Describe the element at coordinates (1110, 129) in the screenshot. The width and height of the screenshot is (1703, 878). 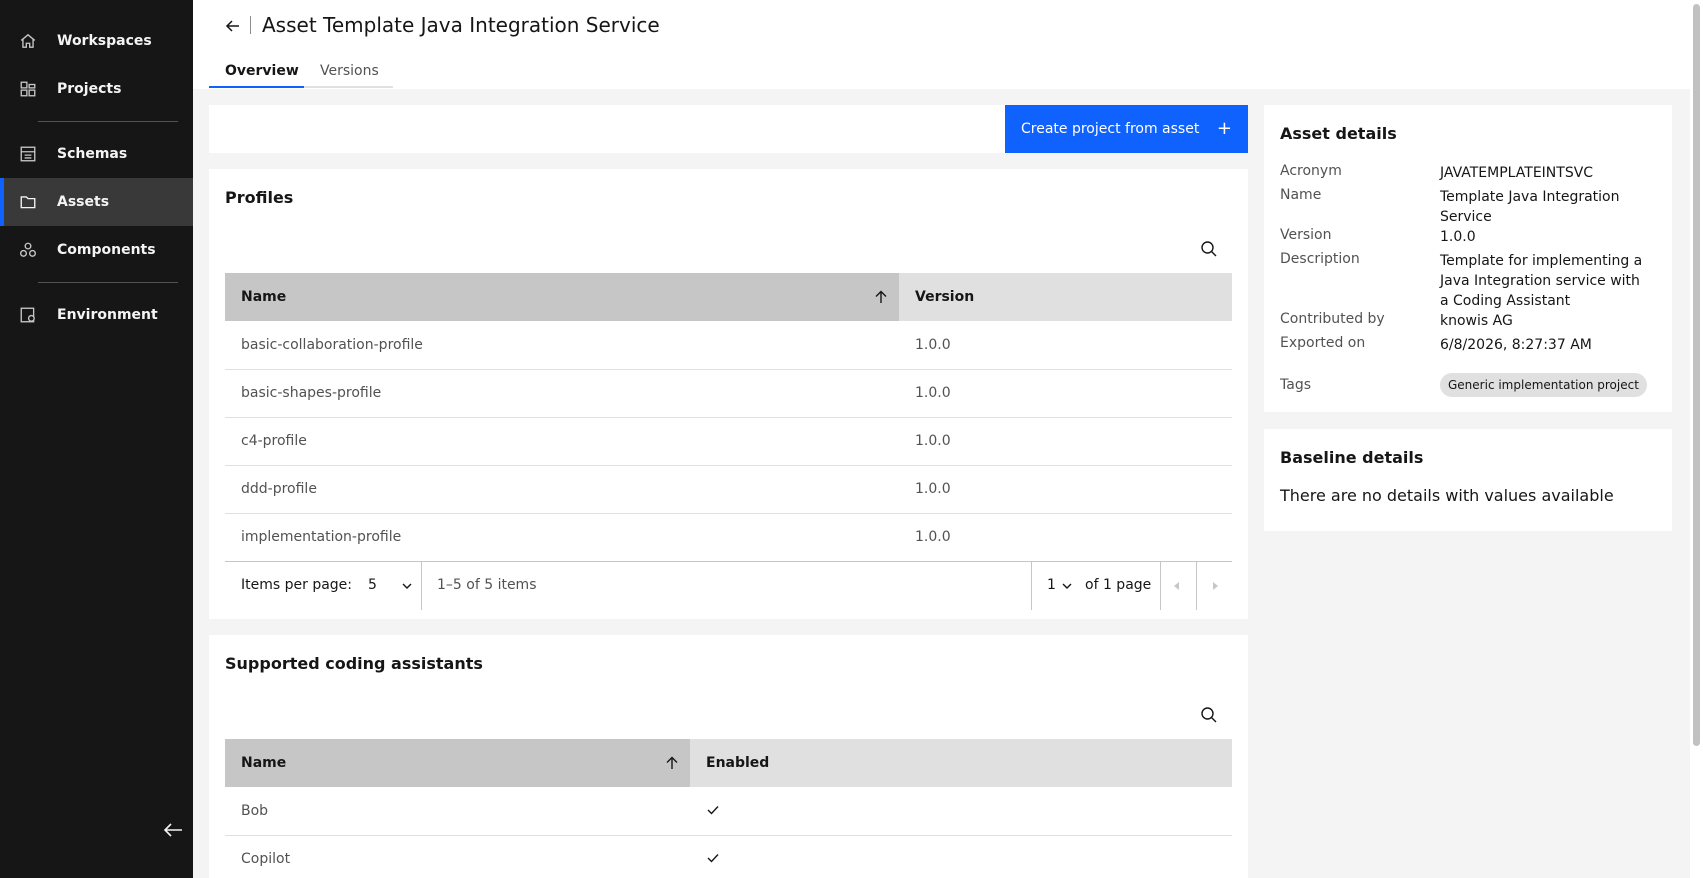
I see `create-project-button-label: Create project from asset` at that location.